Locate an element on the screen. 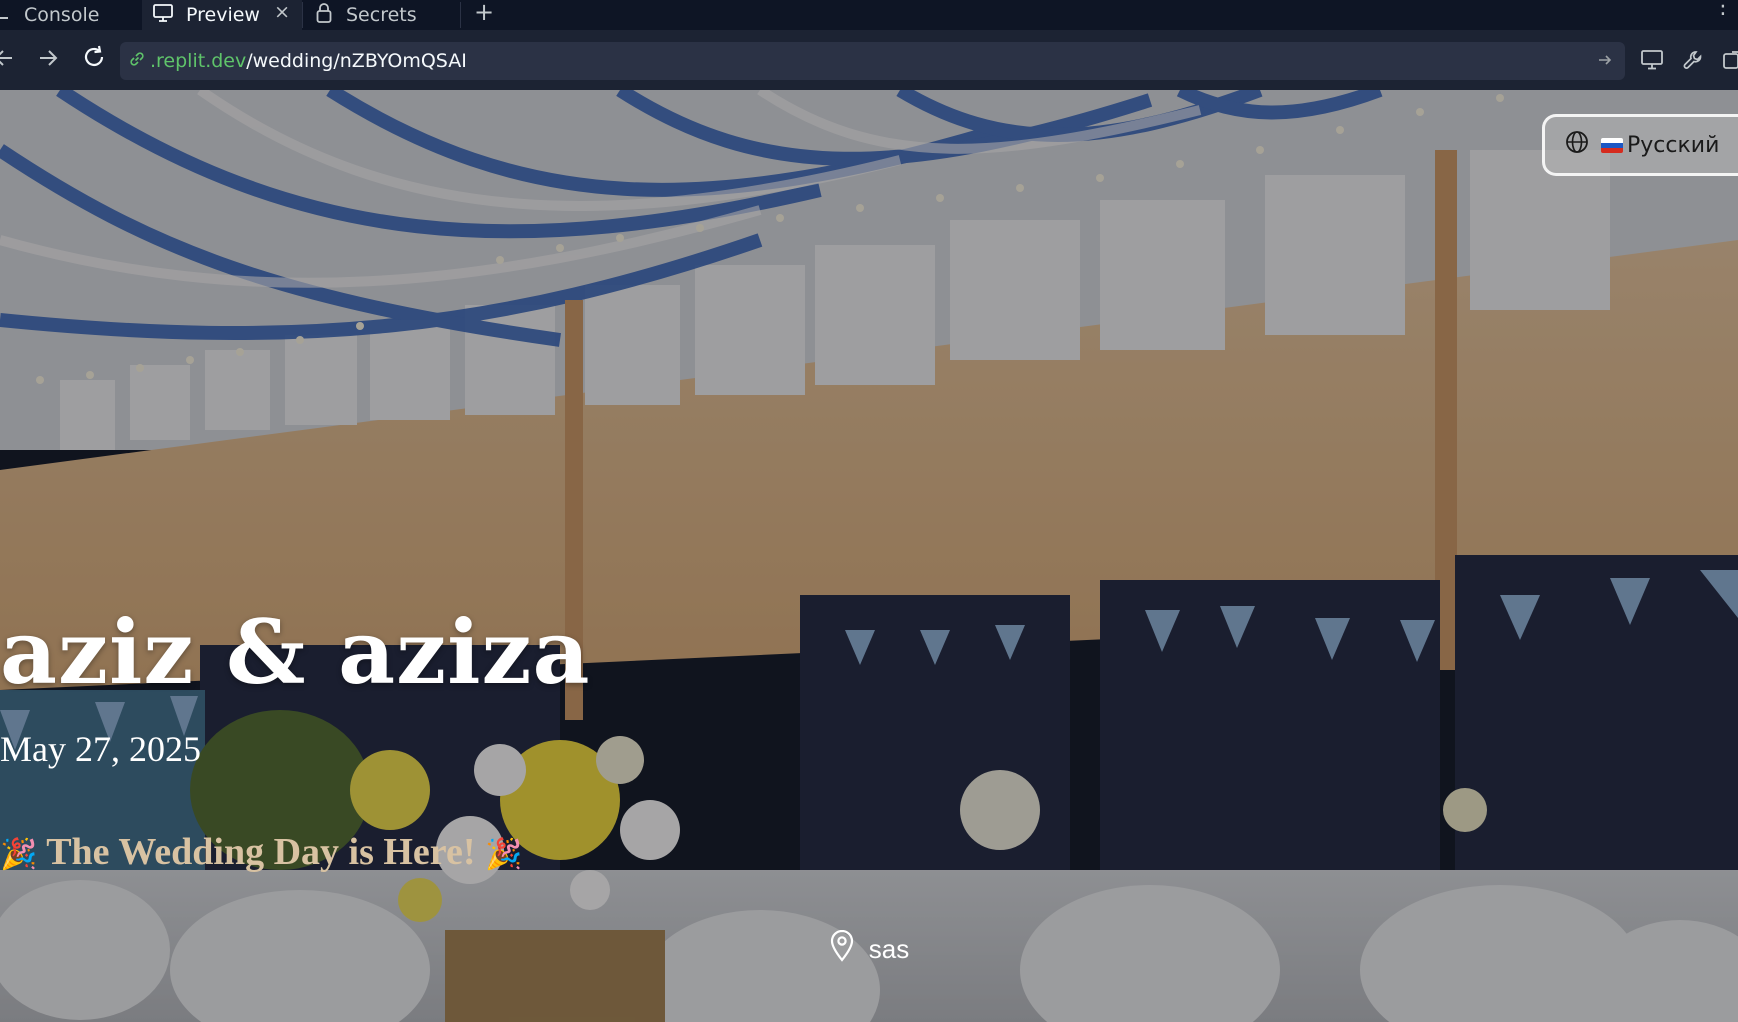 This screenshot has width=1738, height=1022. tab-divider is located at coordinates (460, 15).